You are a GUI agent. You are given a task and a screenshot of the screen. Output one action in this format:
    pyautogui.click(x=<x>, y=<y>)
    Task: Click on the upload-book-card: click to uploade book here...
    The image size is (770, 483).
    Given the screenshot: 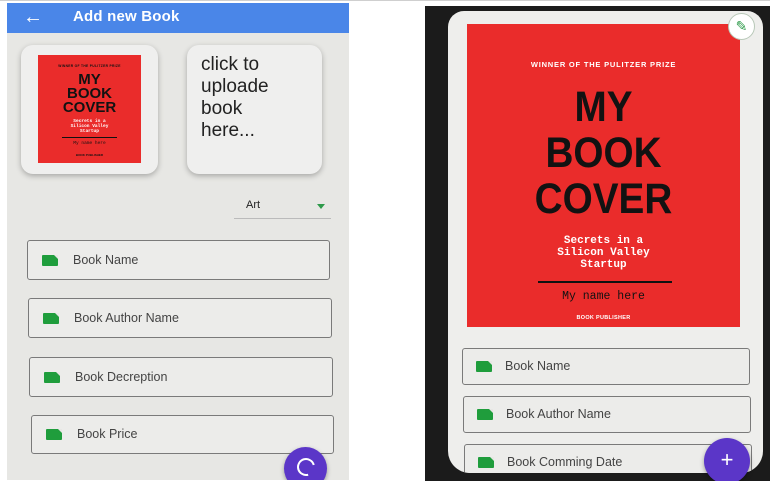 What is the action you would take?
    pyautogui.click(x=254, y=109)
    